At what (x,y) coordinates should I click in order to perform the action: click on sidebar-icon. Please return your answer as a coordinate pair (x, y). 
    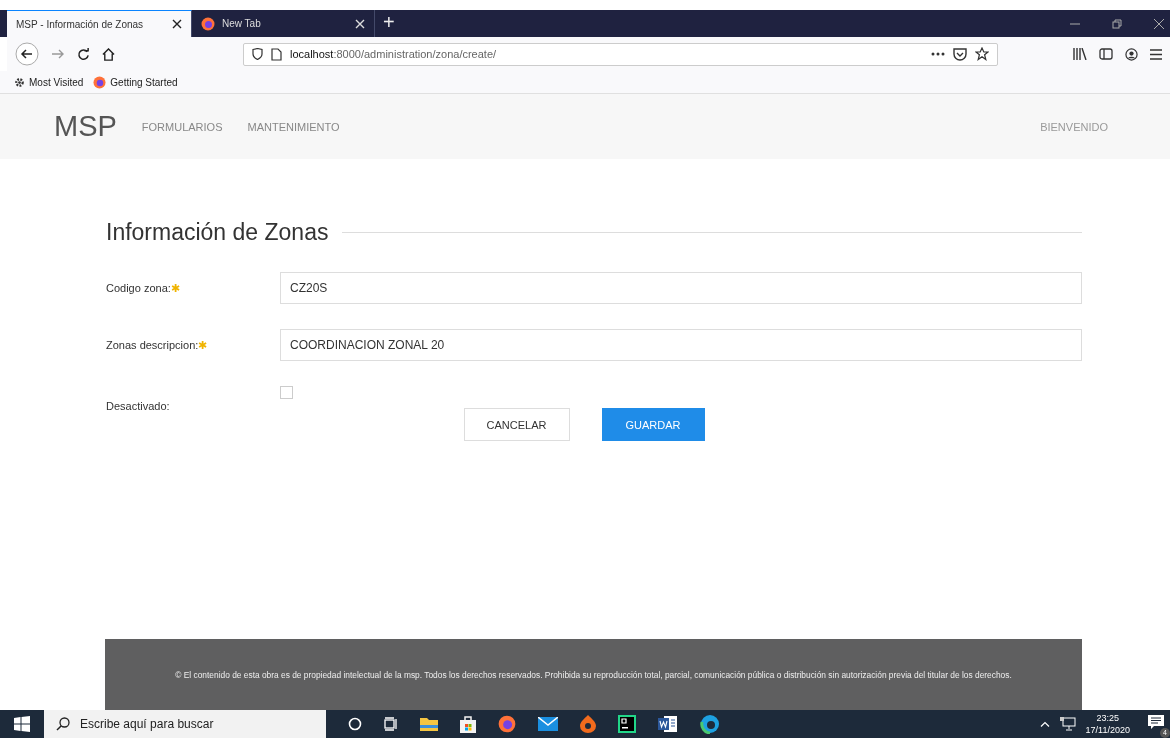
    Looking at the image, I should click on (1106, 54).